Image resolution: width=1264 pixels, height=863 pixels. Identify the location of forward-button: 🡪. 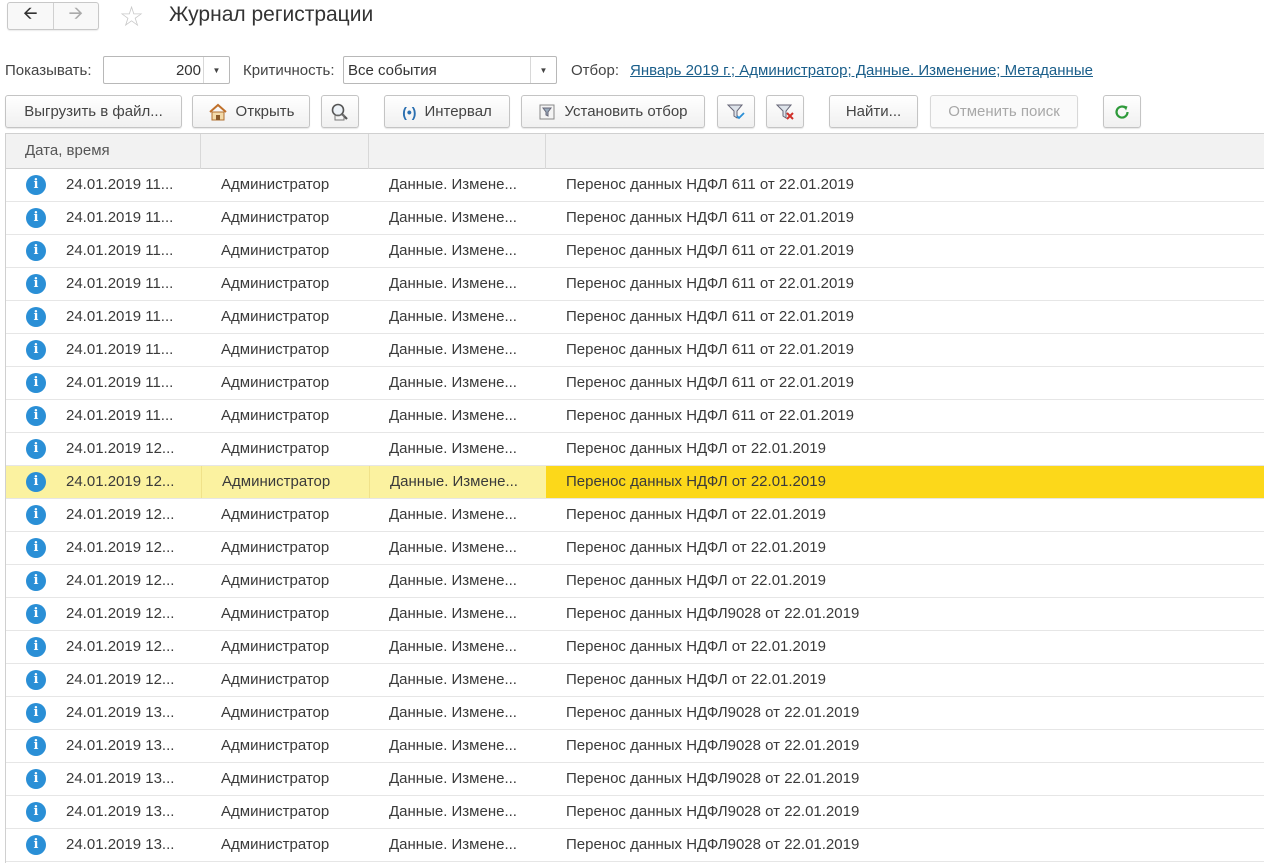
(76, 16).